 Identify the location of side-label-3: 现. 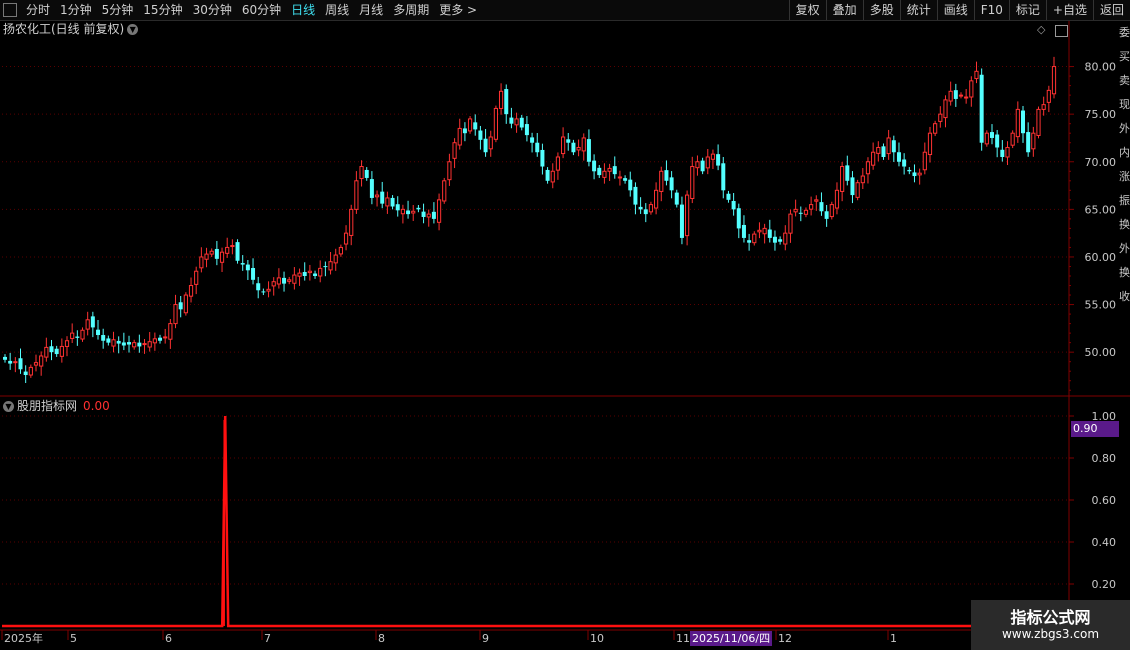
(1124, 104).